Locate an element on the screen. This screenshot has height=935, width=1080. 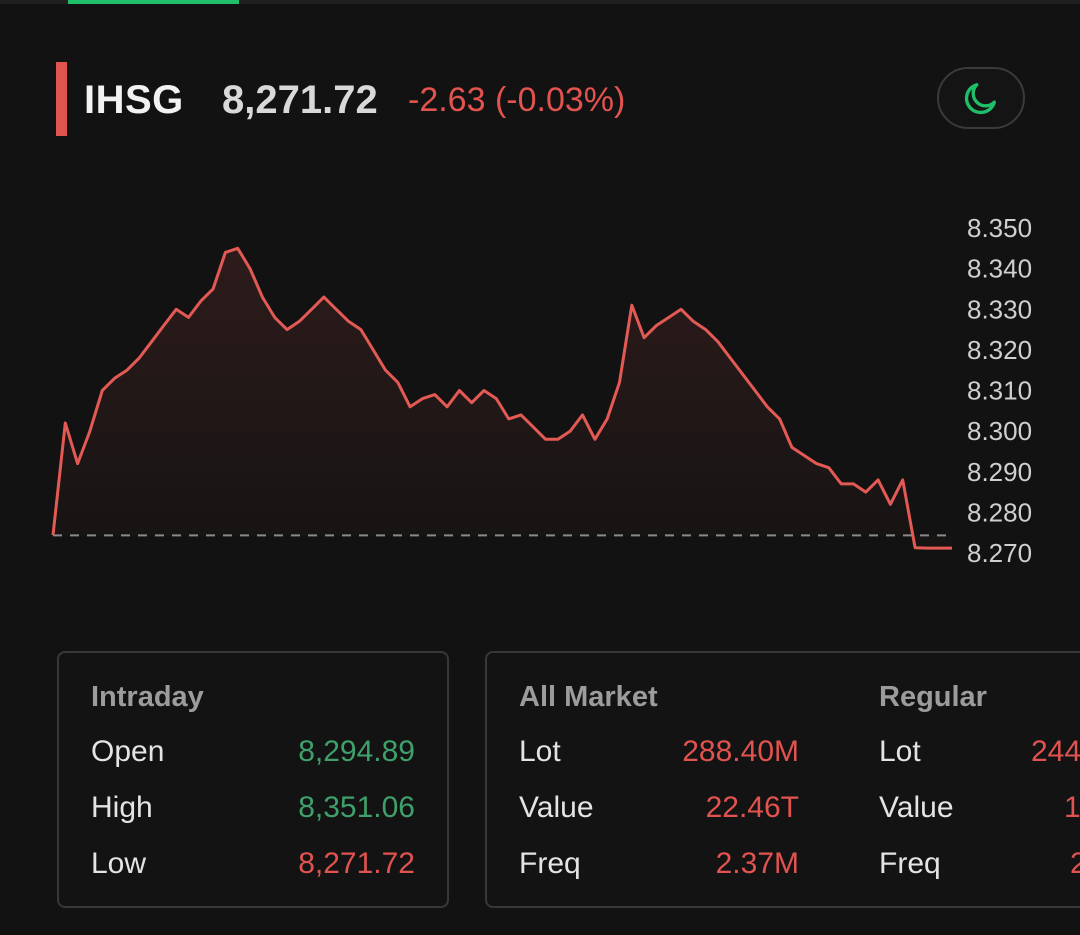
price-change: -2.63 (-0.03%) is located at coordinates (517, 100).